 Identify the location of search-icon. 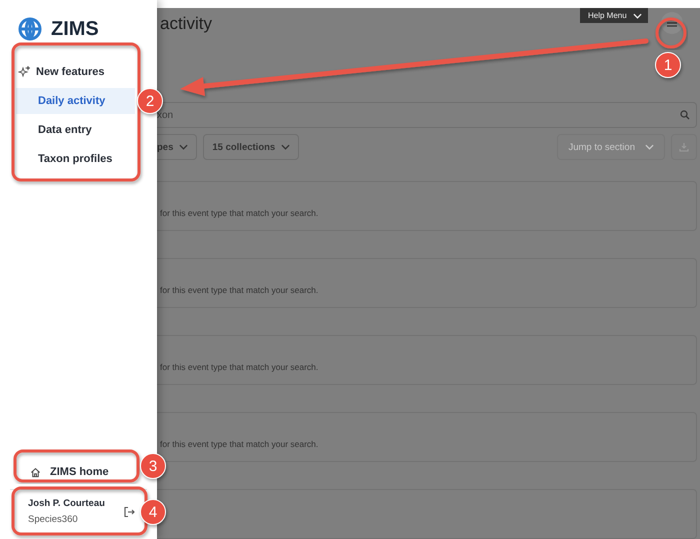
(685, 115).